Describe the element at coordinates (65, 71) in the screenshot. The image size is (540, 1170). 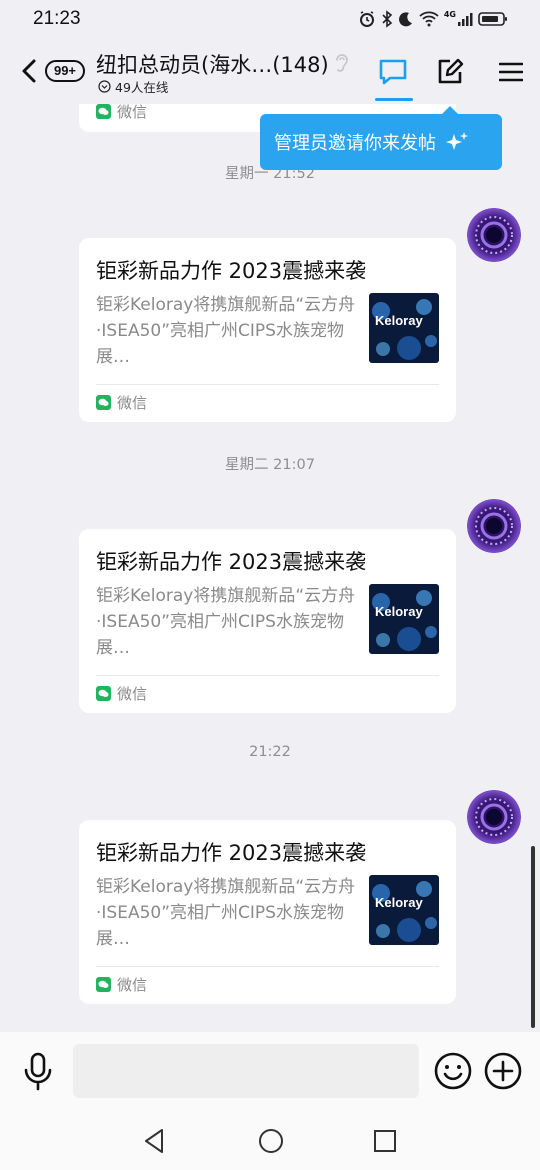
I see `unread-count-badge: 99+` at that location.